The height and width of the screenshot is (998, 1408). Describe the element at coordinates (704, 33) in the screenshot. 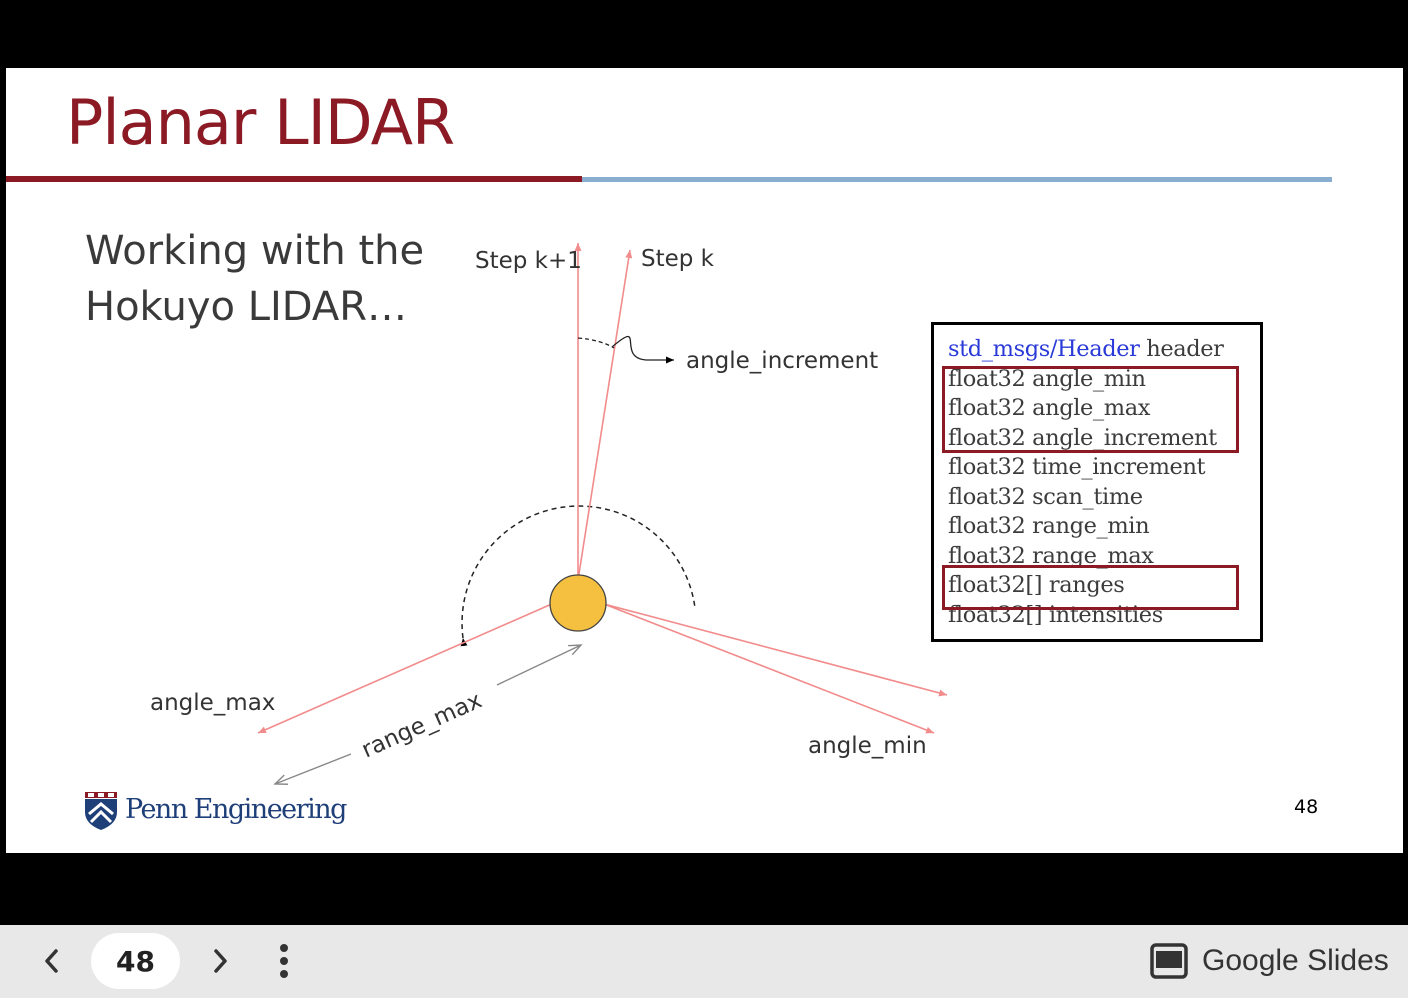

I see `top-letterbox` at that location.